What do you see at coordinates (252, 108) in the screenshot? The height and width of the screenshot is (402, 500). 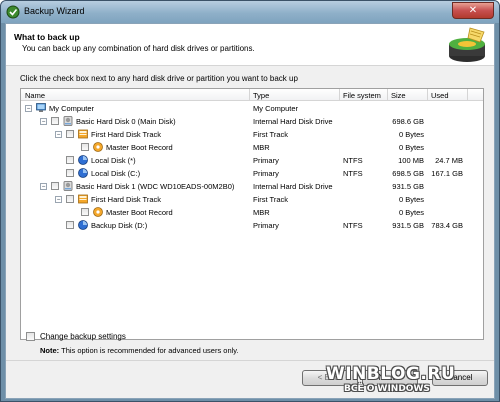 I see `tree-row: − My Computer My Computer` at bounding box center [252, 108].